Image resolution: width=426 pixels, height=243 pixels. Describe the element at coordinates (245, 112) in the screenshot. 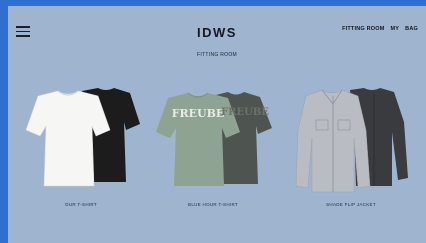

I see `svg-text: FREUBE` at that location.